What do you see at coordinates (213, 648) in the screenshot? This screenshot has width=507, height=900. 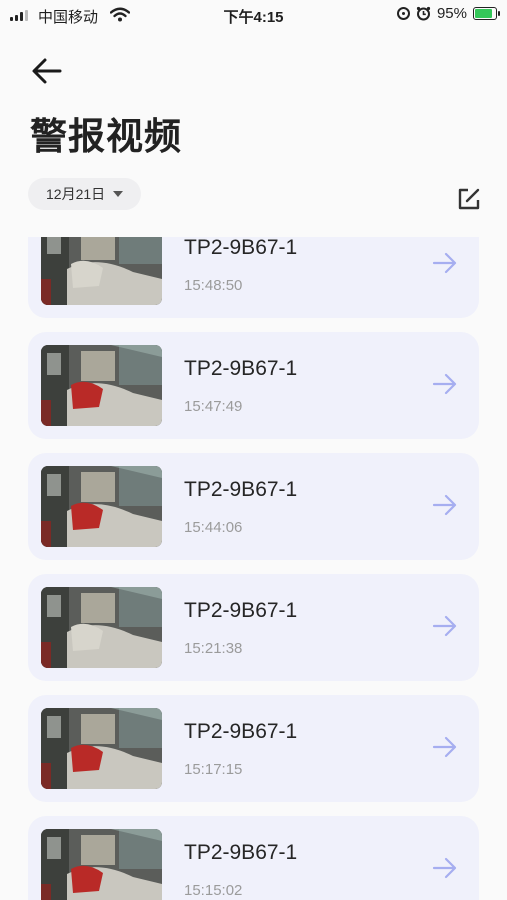 I see `alert-time: 15:21:38` at bounding box center [213, 648].